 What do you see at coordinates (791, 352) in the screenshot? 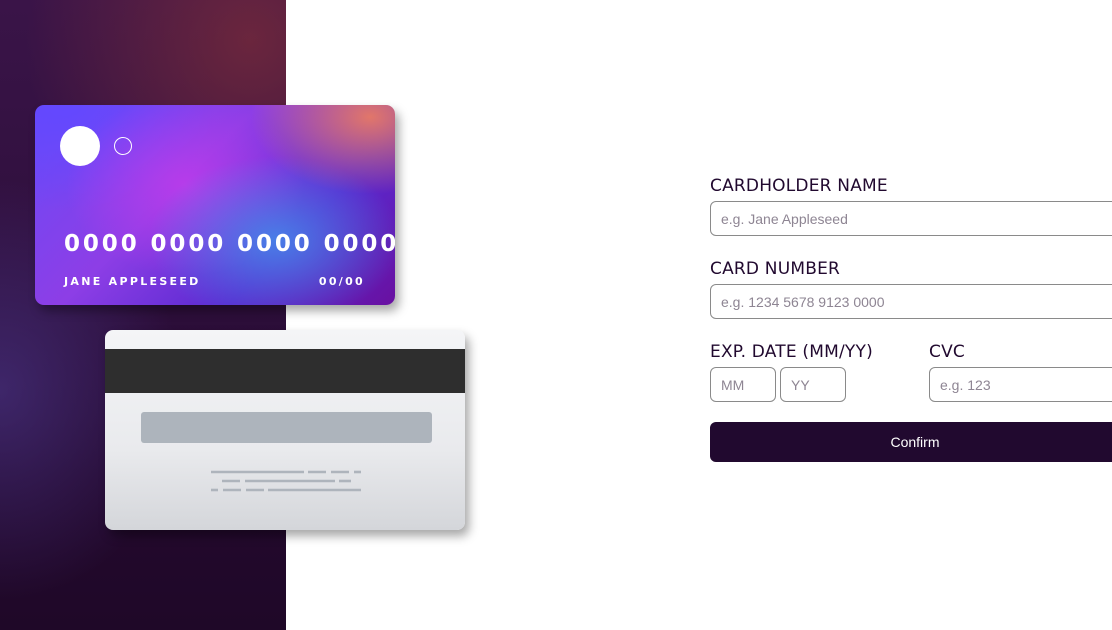
I see `exp-date-label: EXP. DATE (MM/YY)` at bounding box center [791, 352].